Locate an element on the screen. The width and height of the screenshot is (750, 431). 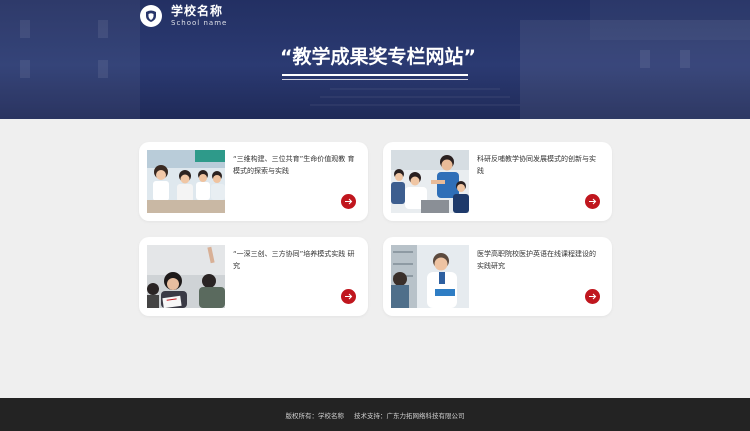
card-title: “三维构建、三位共育”生命价值观教 育模式的探索与实践 is located at coordinates (295, 165).